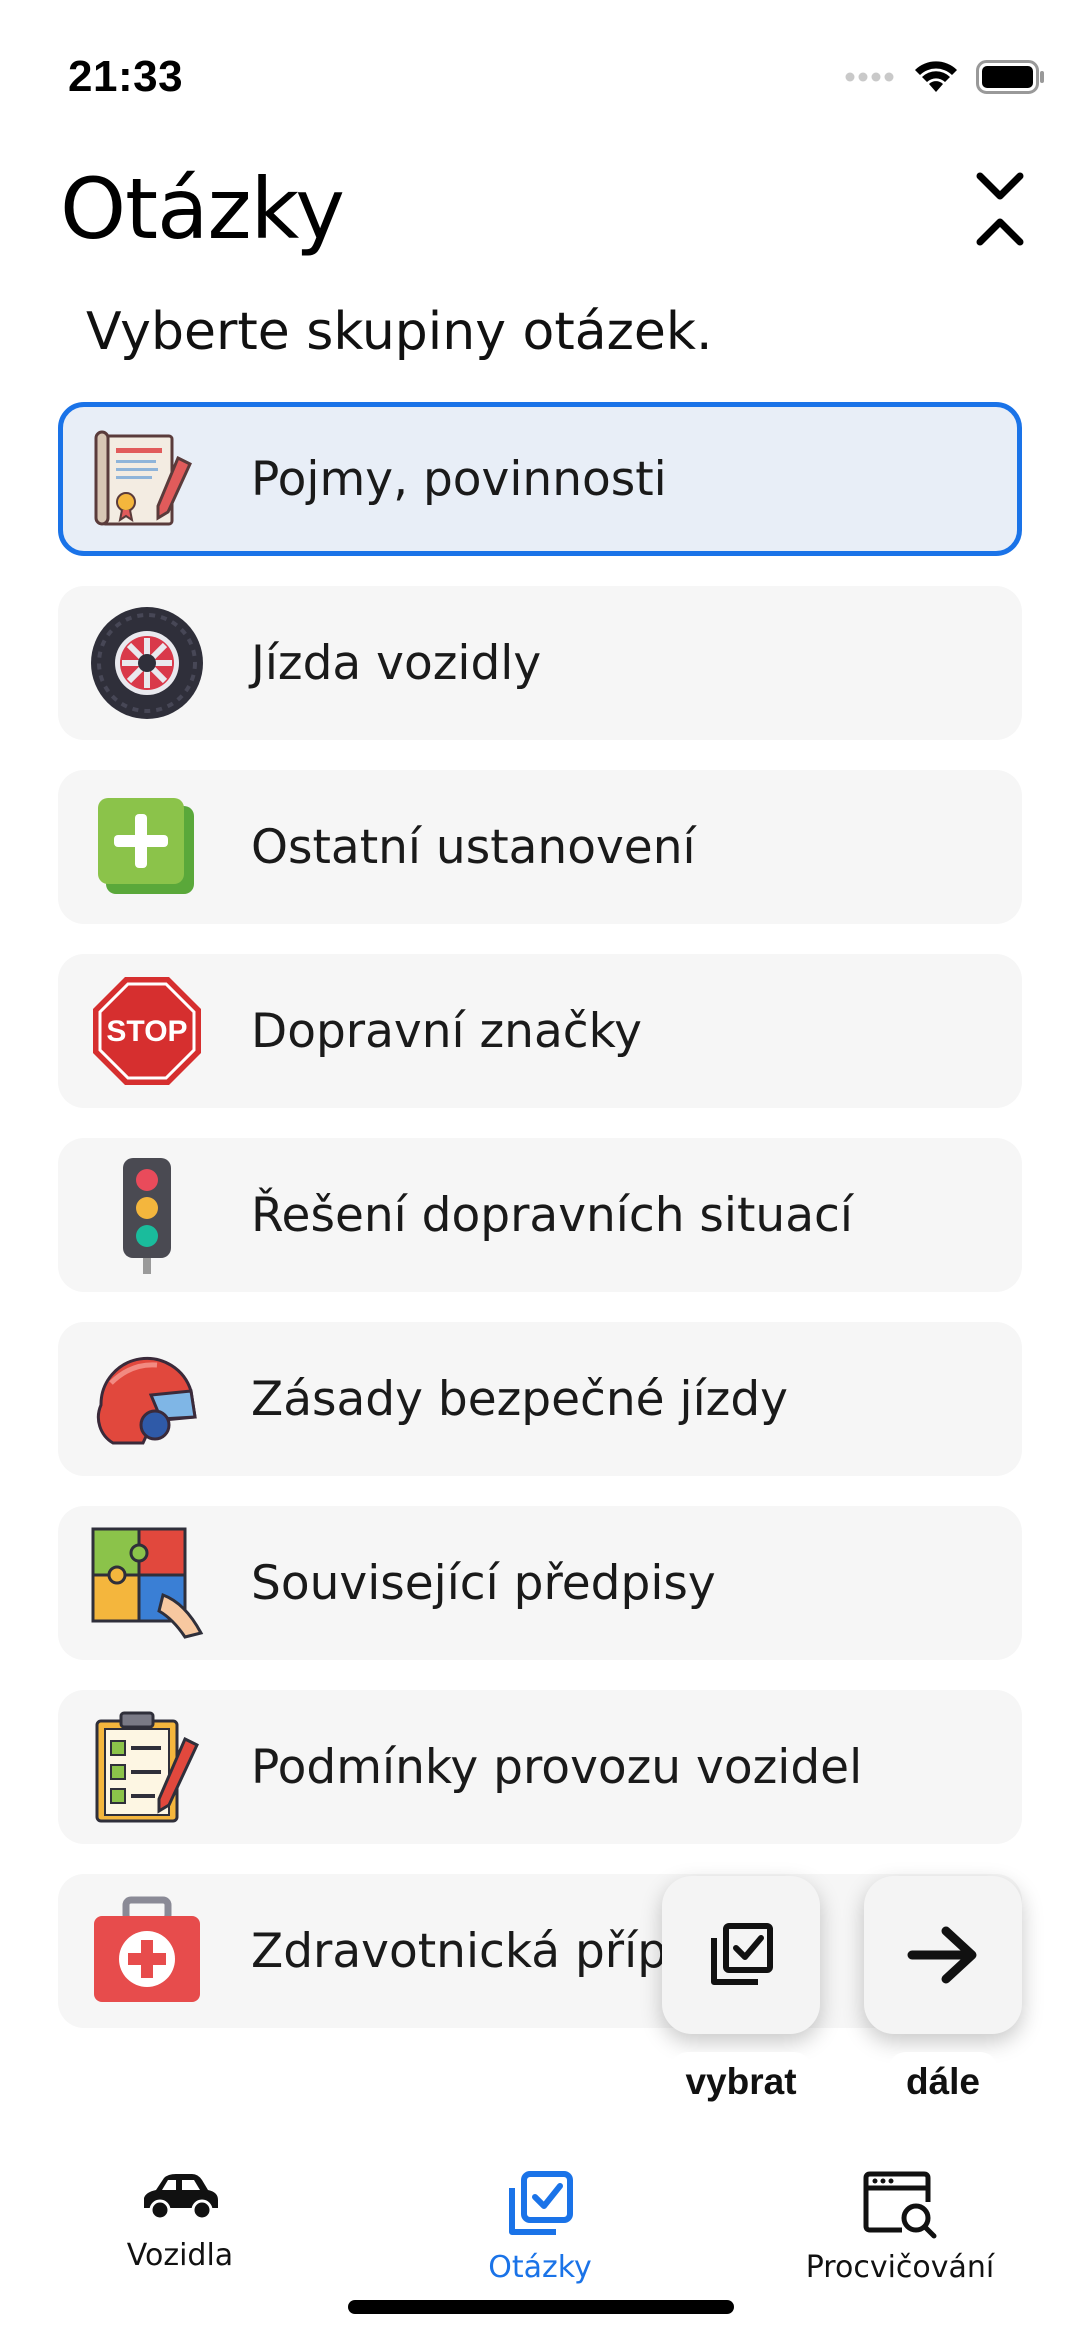  What do you see at coordinates (126, 76) in the screenshot?
I see `status-time: 21:33` at bounding box center [126, 76].